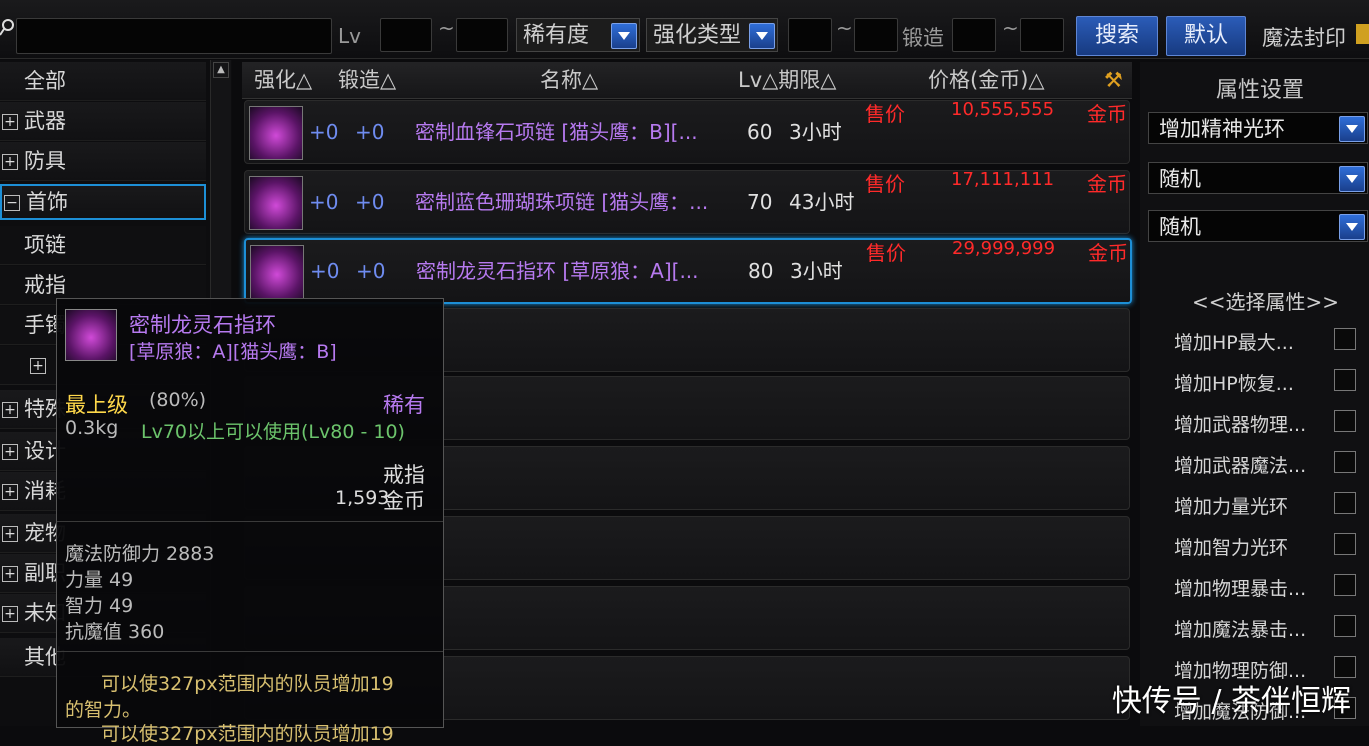 This screenshot has height=746, width=1369. What do you see at coordinates (1362, 34) in the screenshot?
I see `magic-seal-checkbox` at bounding box center [1362, 34].